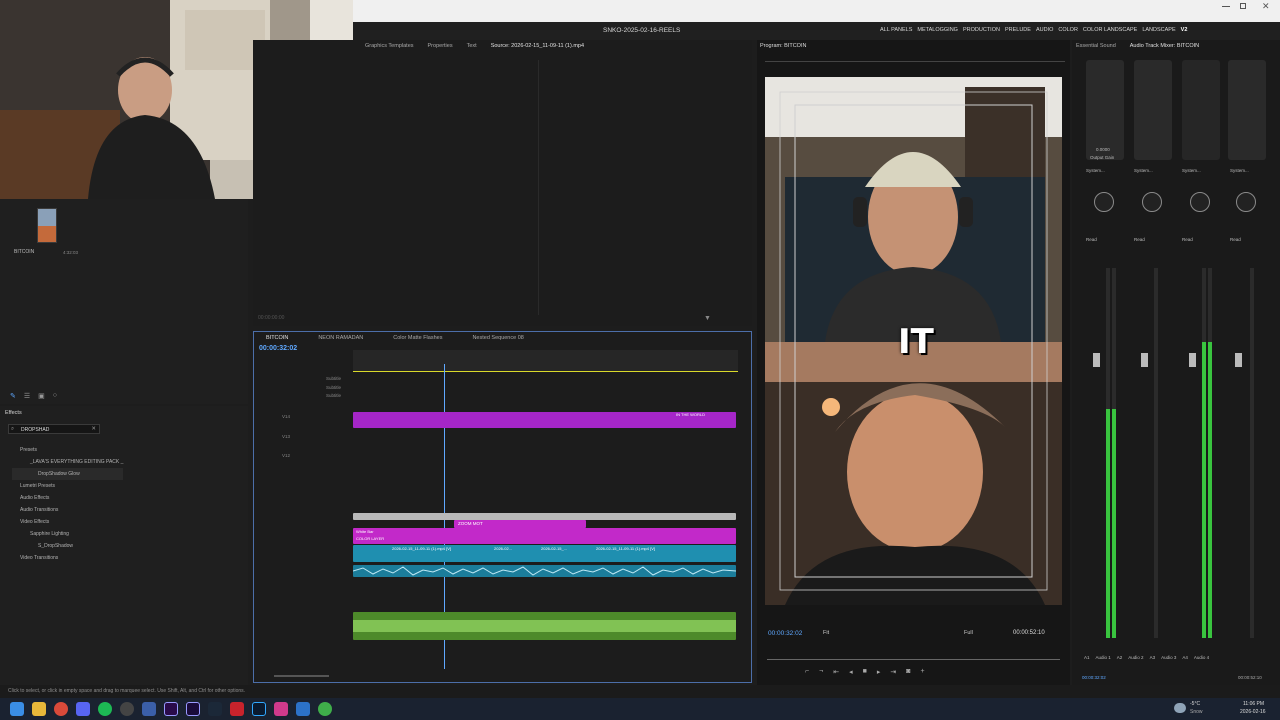 Image resolution: width=1280 pixels, height=720 pixels. Describe the element at coordinates (785, 633) in the screenshot. I see `program-timecode-left: 00:00:32:02` at that location.